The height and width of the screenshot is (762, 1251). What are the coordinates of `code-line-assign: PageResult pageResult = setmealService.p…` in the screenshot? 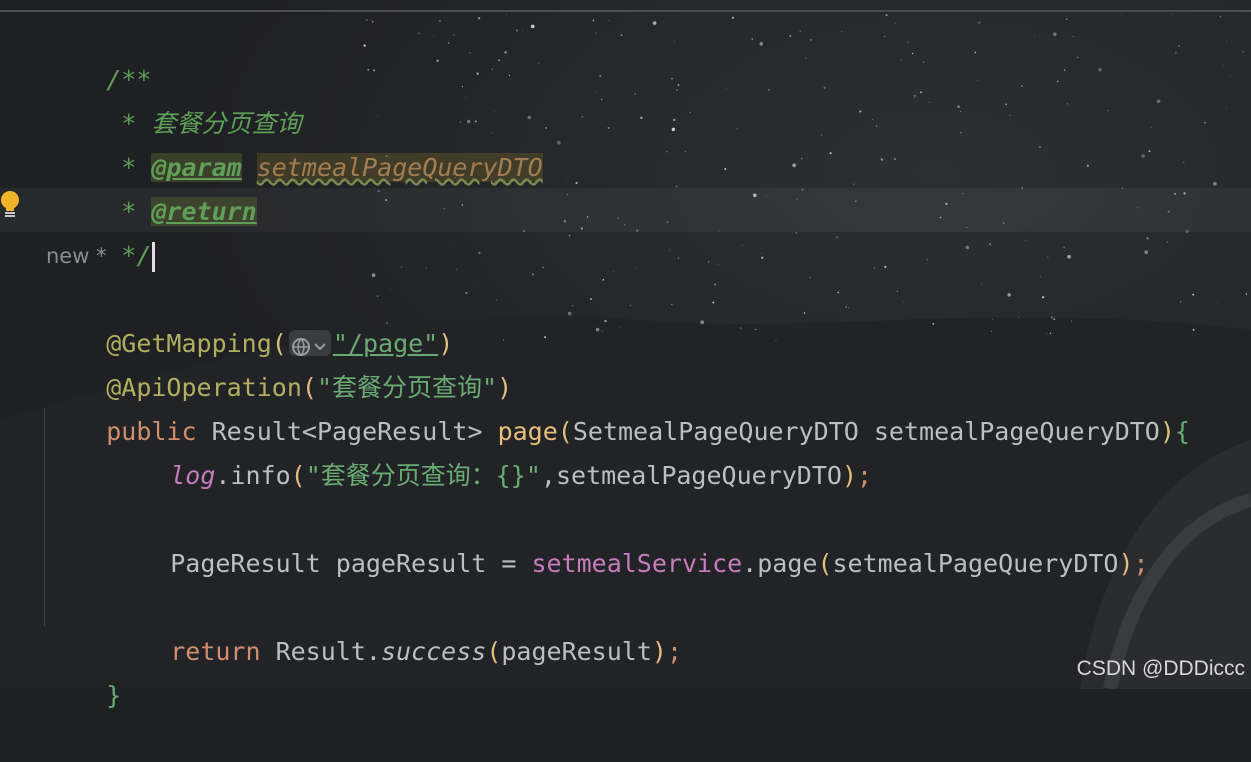 It's located at (629, 538).